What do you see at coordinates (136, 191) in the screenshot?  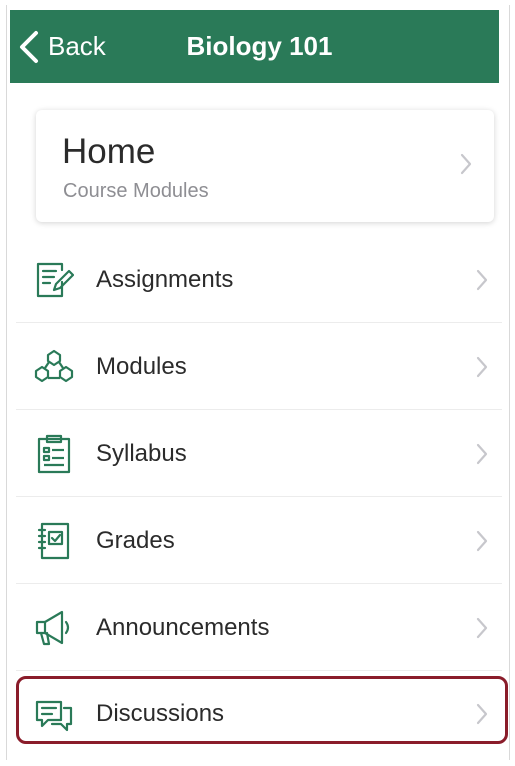 I see `home-subtitle: Course Modules` at bounding box center [136, 191].